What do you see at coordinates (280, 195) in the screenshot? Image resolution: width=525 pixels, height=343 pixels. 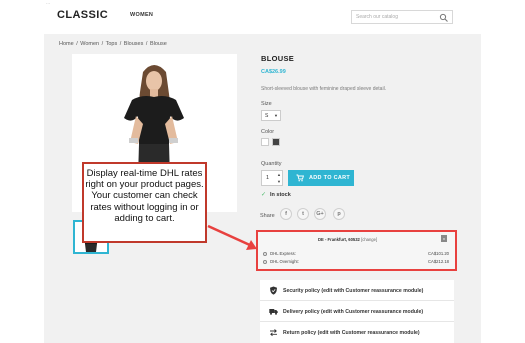 I see `stock-status: In stock` at bounding box center [280, 195].